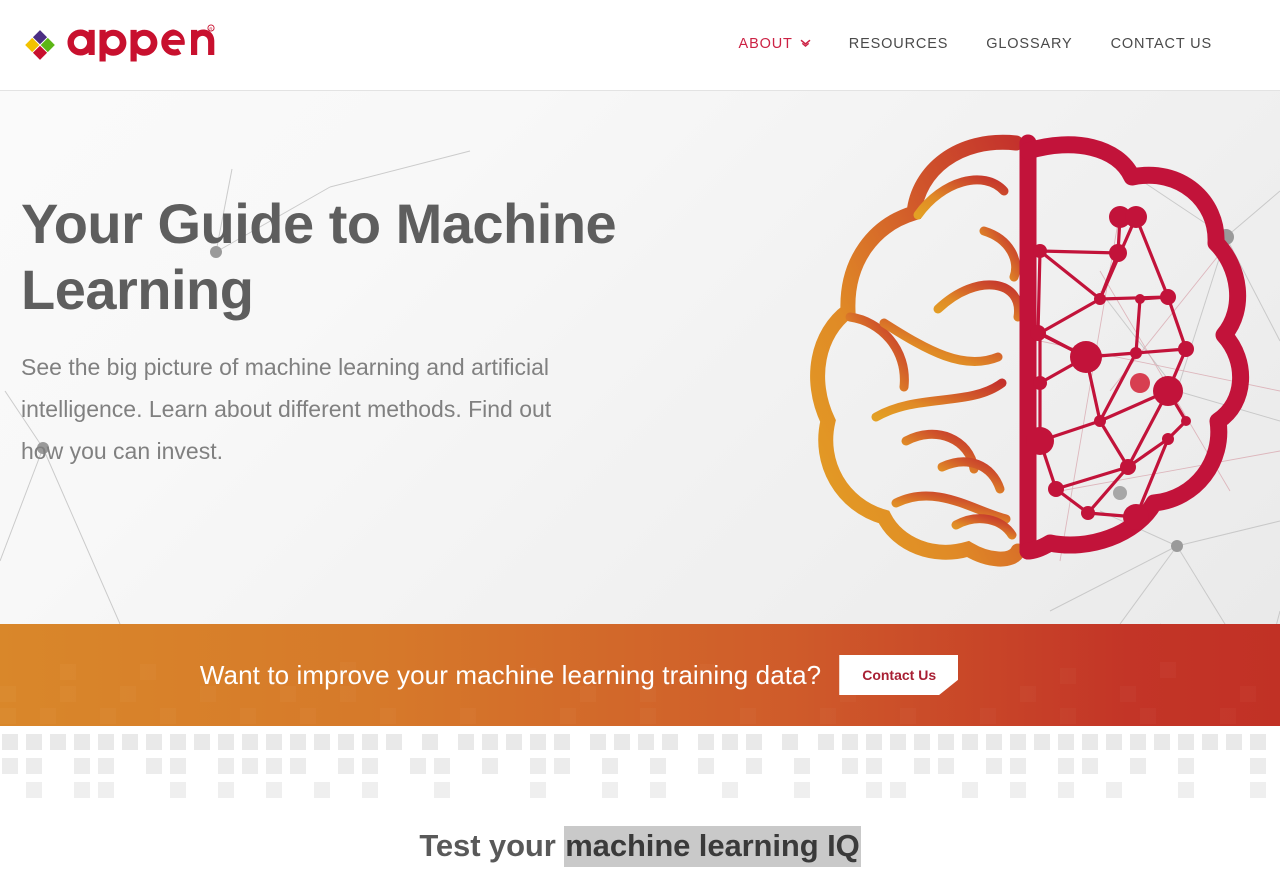 This screenshot has width=1280, height=888. What do you see at coordinates (1161, 44) in the screenshot?
I see `nav-item-contact-us-label: CONTACT US` at bounding box center [1161, 44].